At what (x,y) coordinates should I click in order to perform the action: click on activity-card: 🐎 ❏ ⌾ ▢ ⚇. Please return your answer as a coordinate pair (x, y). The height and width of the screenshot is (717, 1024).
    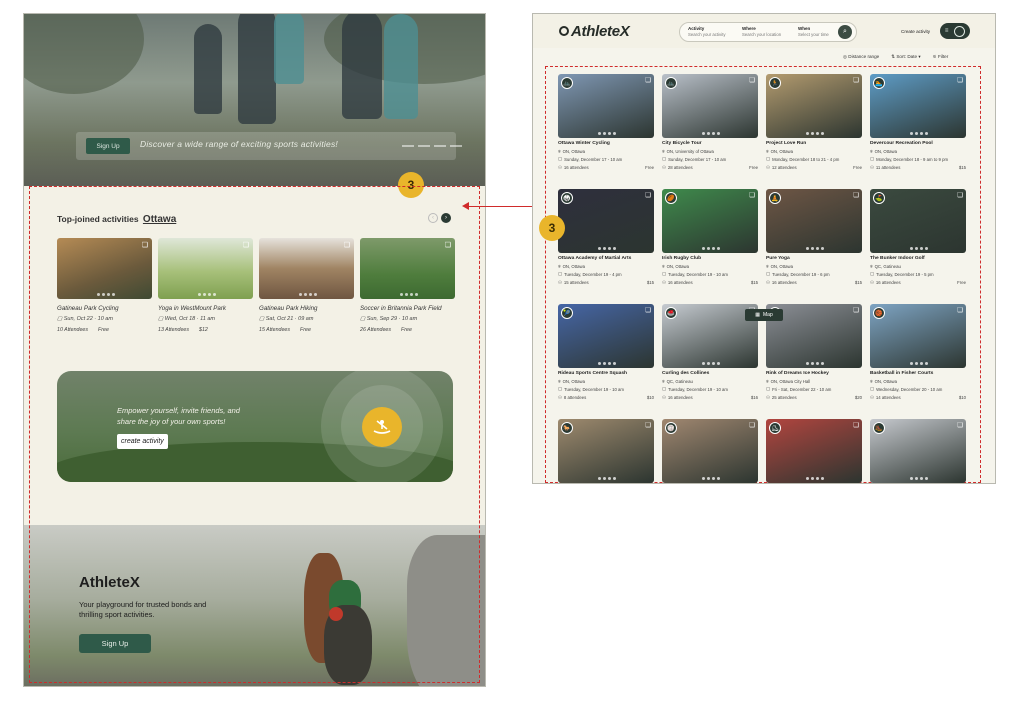
    Looking at the image, I should click on (606, 451).